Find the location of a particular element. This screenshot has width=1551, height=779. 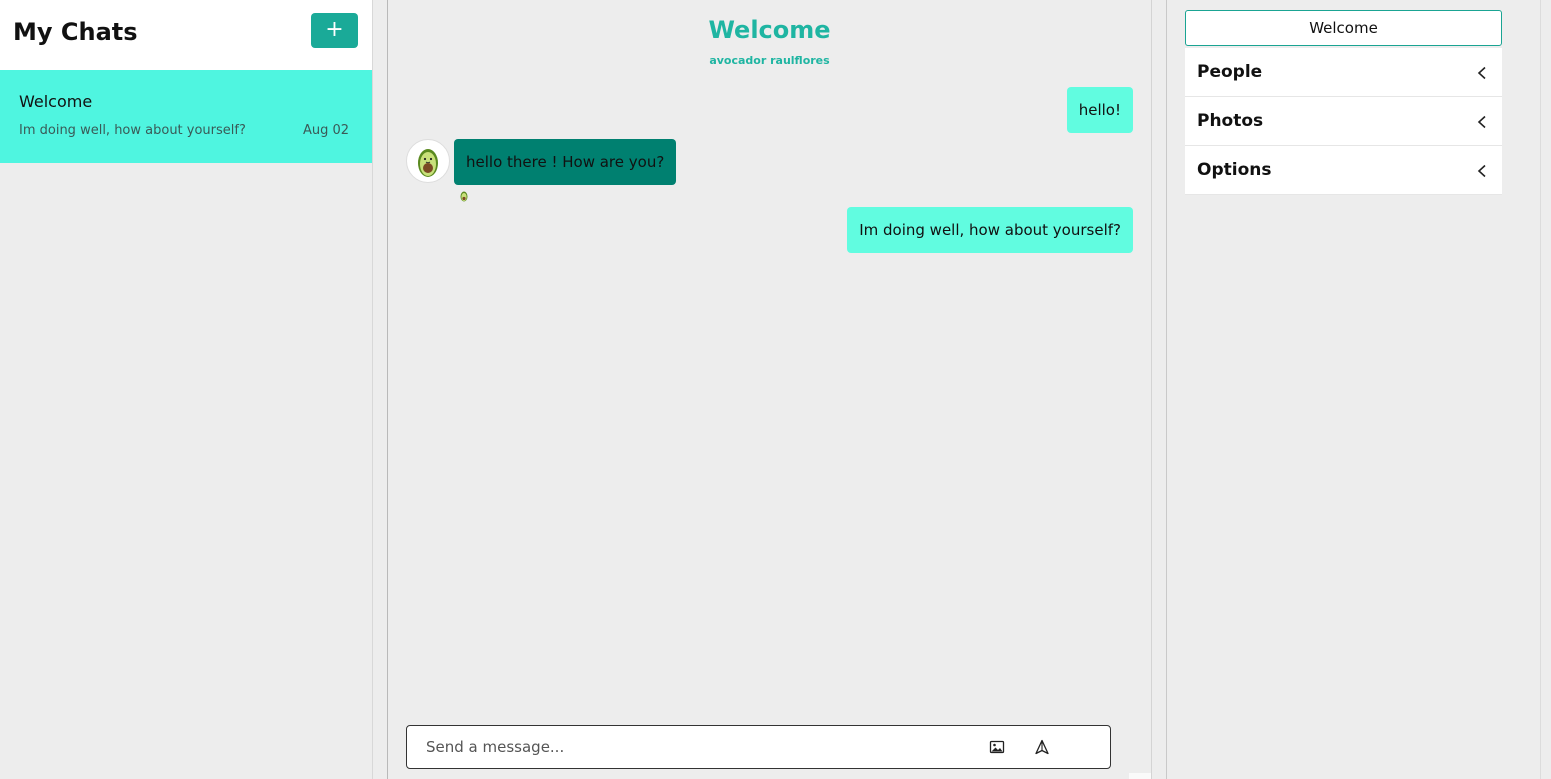

chat-list-title: My Chats is located at coordinates (75, 32).